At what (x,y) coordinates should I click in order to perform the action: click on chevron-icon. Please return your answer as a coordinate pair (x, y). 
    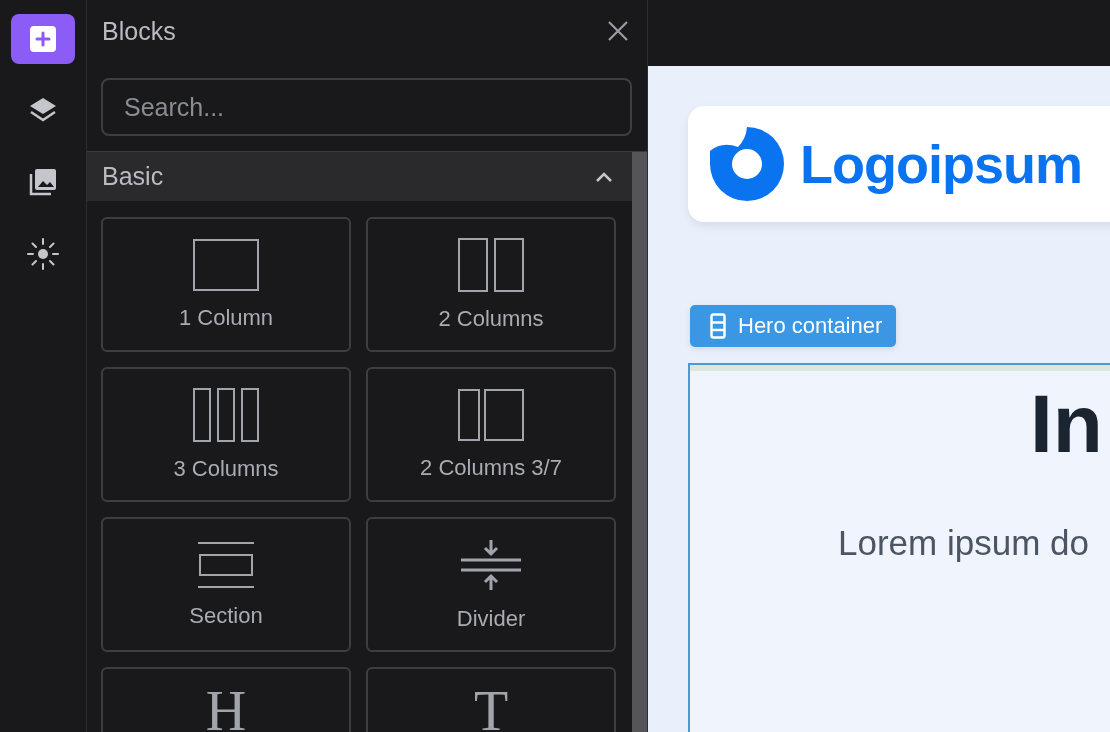
    Looking at the image, I should click on (604, 176).